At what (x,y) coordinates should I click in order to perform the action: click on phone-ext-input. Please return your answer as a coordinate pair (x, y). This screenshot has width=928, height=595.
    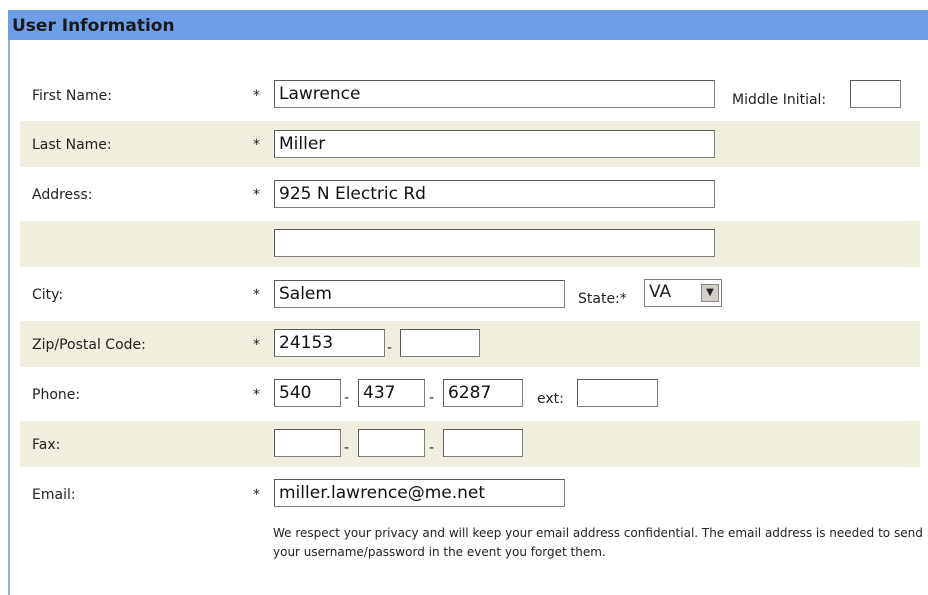
    Looking at the image, I should click on (617, 393).